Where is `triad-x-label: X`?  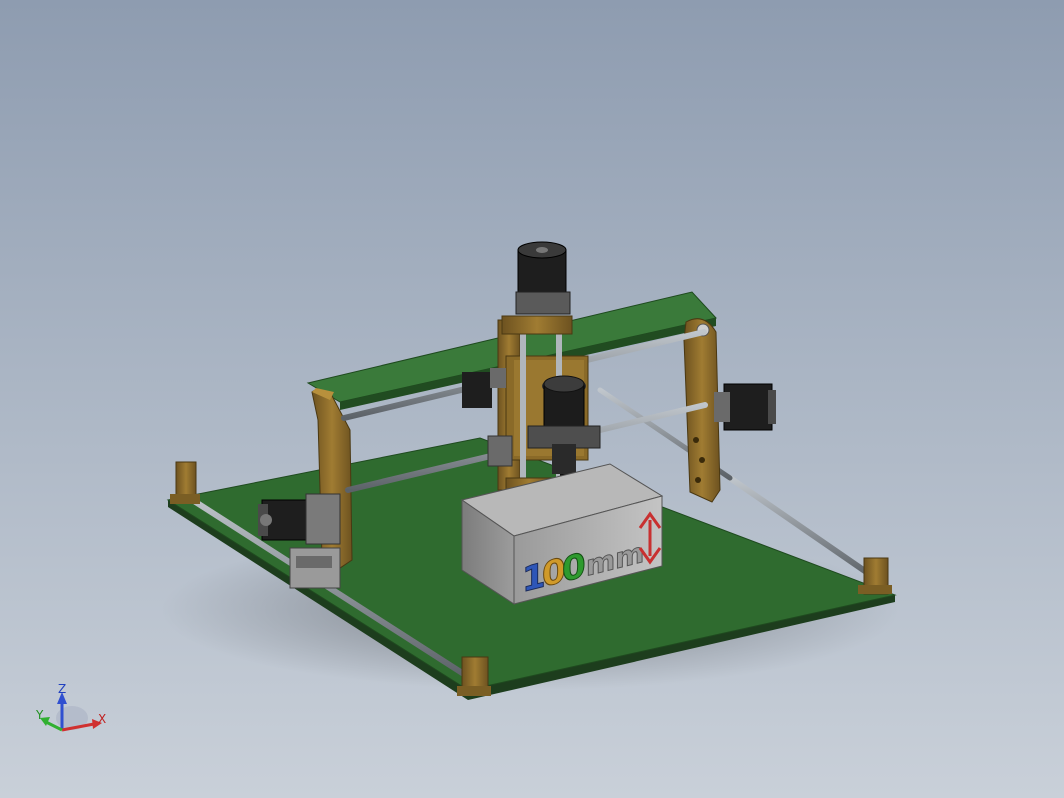
triad-x-label: X is located at coordinates (102, 719).